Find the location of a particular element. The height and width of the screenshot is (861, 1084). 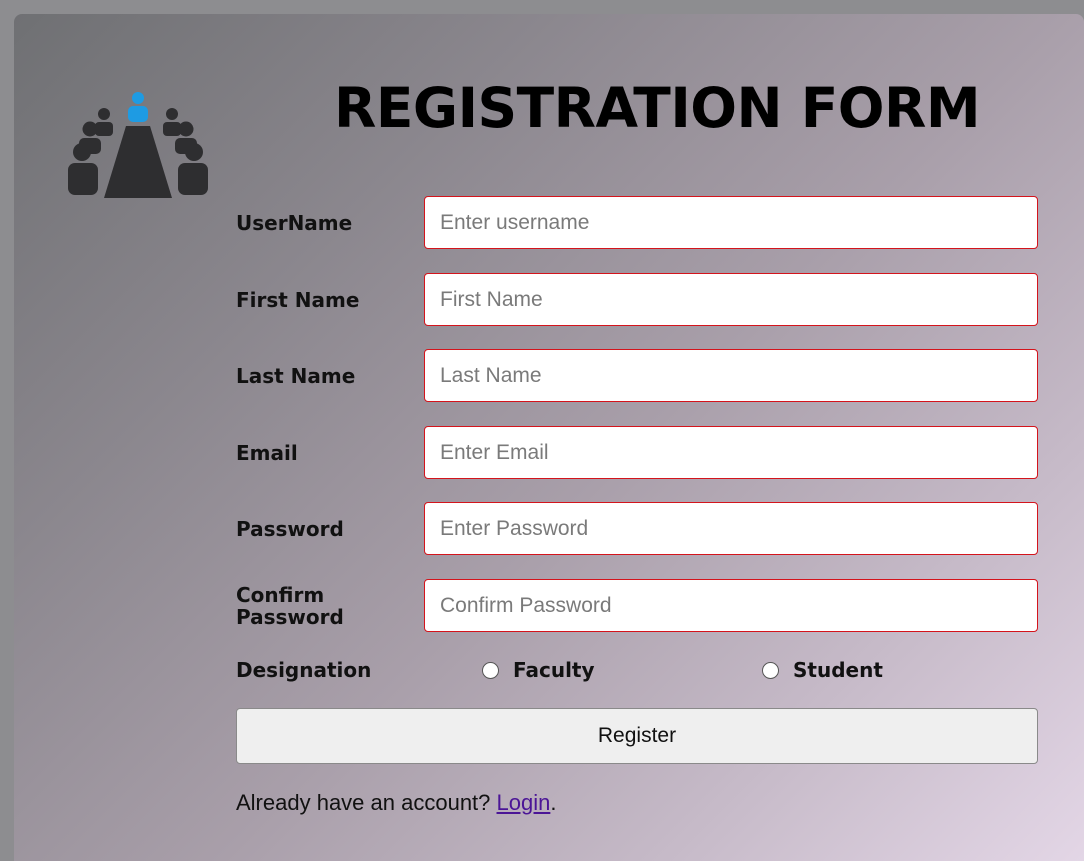

student-radio-label: Student is located at coordinates (838, 670).